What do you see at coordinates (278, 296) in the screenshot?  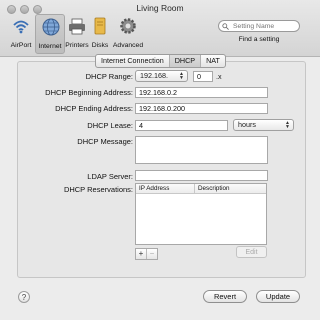 I see `update-button: Update` at bounding box center [278, 296].